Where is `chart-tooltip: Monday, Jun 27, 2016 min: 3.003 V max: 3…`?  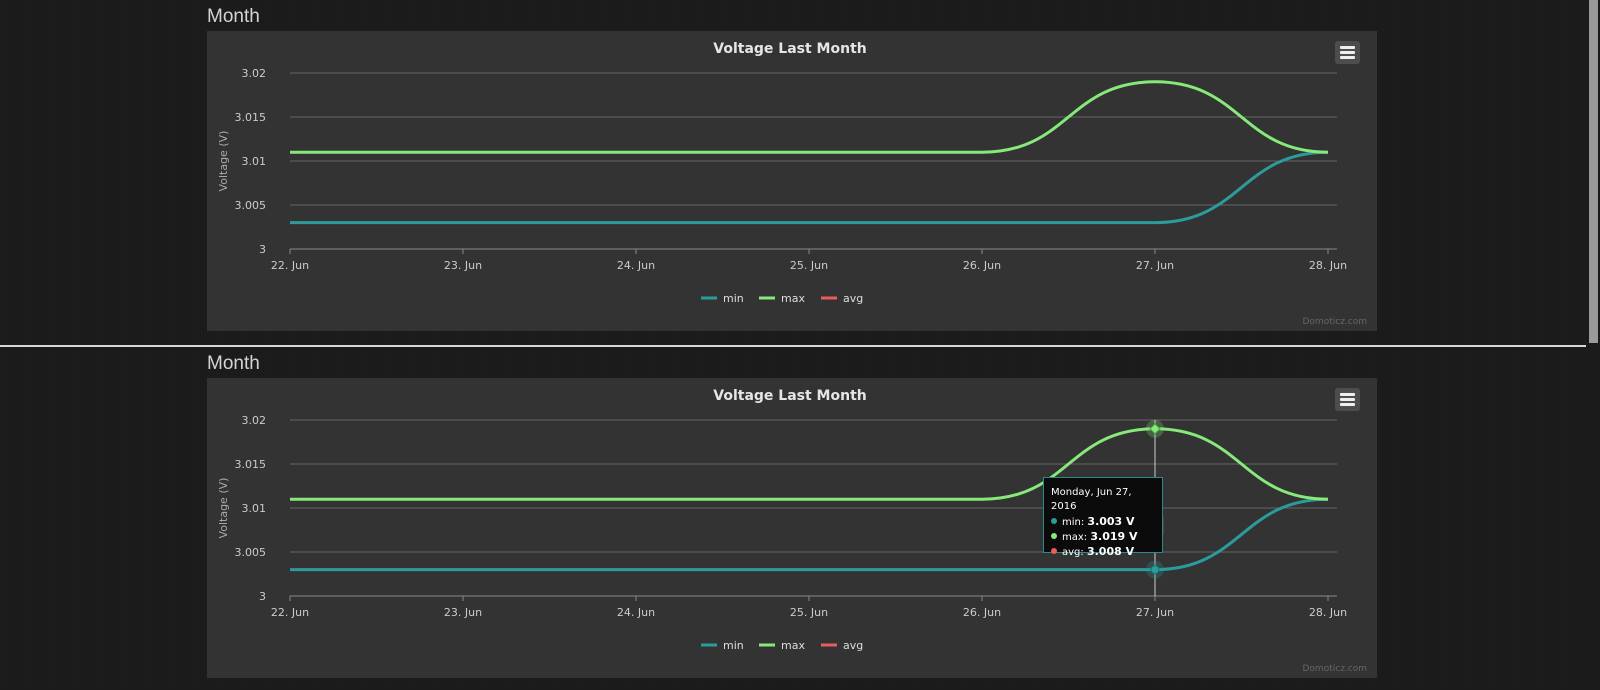
chart-tooltip: Monday, Jun 27, 2016 min: 3.003 V max: 3… is located at coordinates (1103, 517).